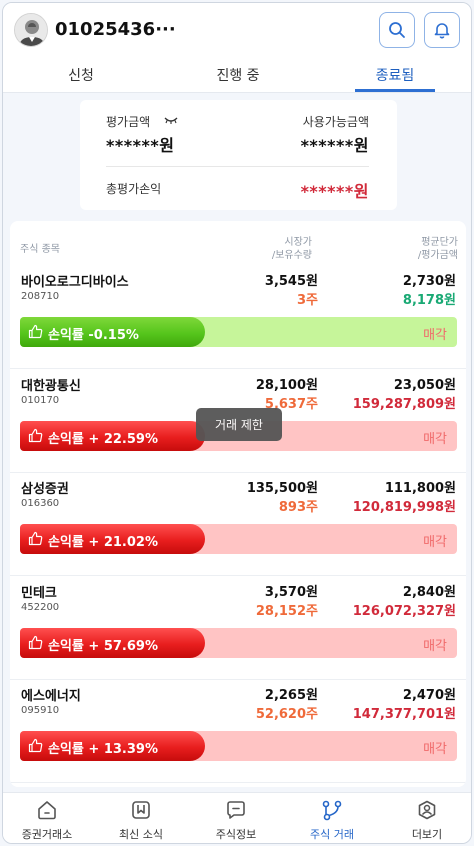  What do you see at coordinates (334, 191) in the screenshot?
I see `total-pnl-value: ******원` at bounding box center [334, 191].